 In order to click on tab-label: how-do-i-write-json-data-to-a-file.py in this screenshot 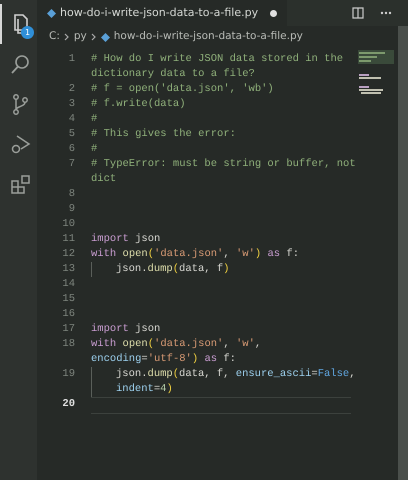, I will do `click(159, 12)`.